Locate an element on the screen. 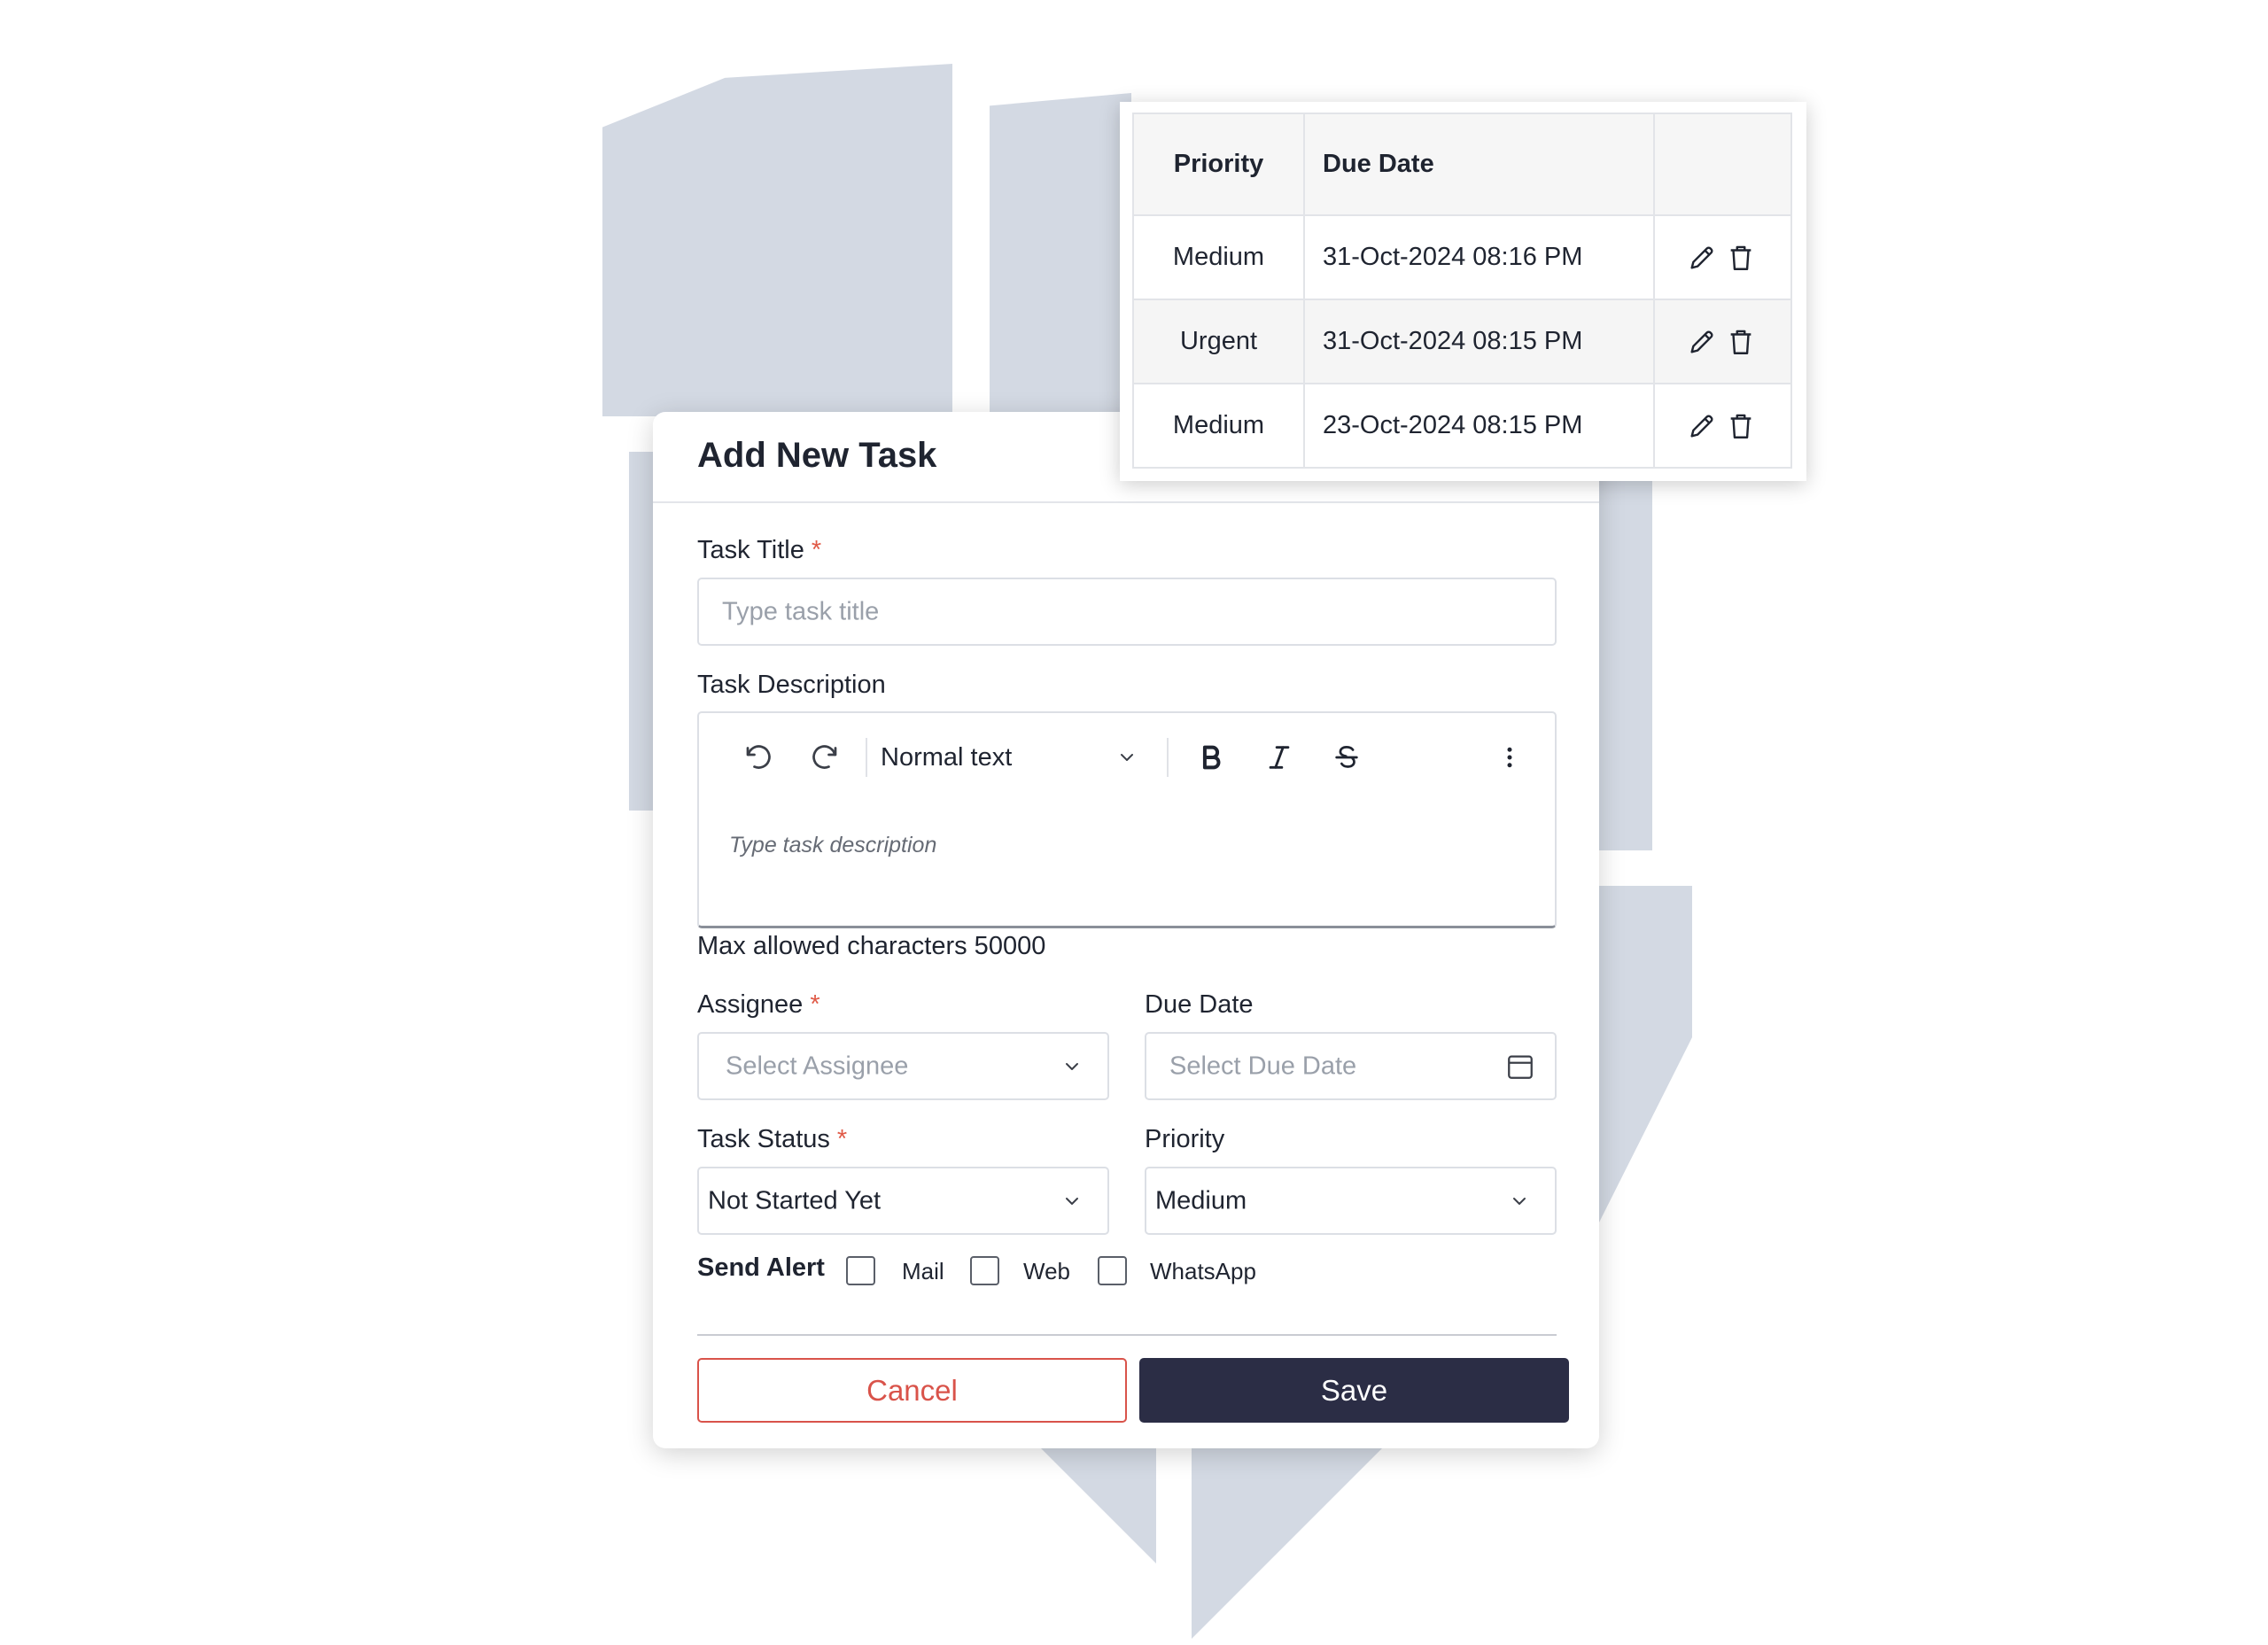  task-status-label: Task Status * is located at coordinates (772, 1139).